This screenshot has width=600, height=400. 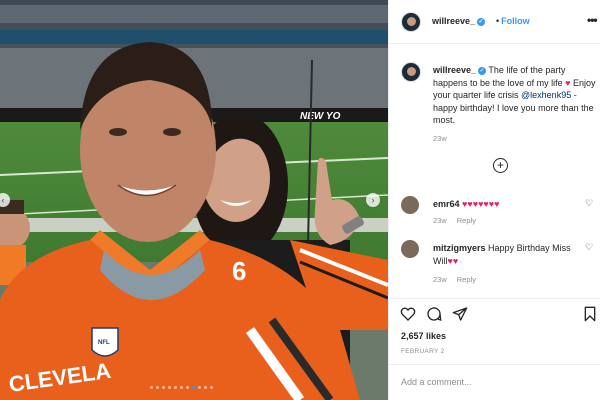 What do you see at coordinates (515, 21) in the screenshot?
I see `follow-label: Follow` at bounding box center [515, 21].